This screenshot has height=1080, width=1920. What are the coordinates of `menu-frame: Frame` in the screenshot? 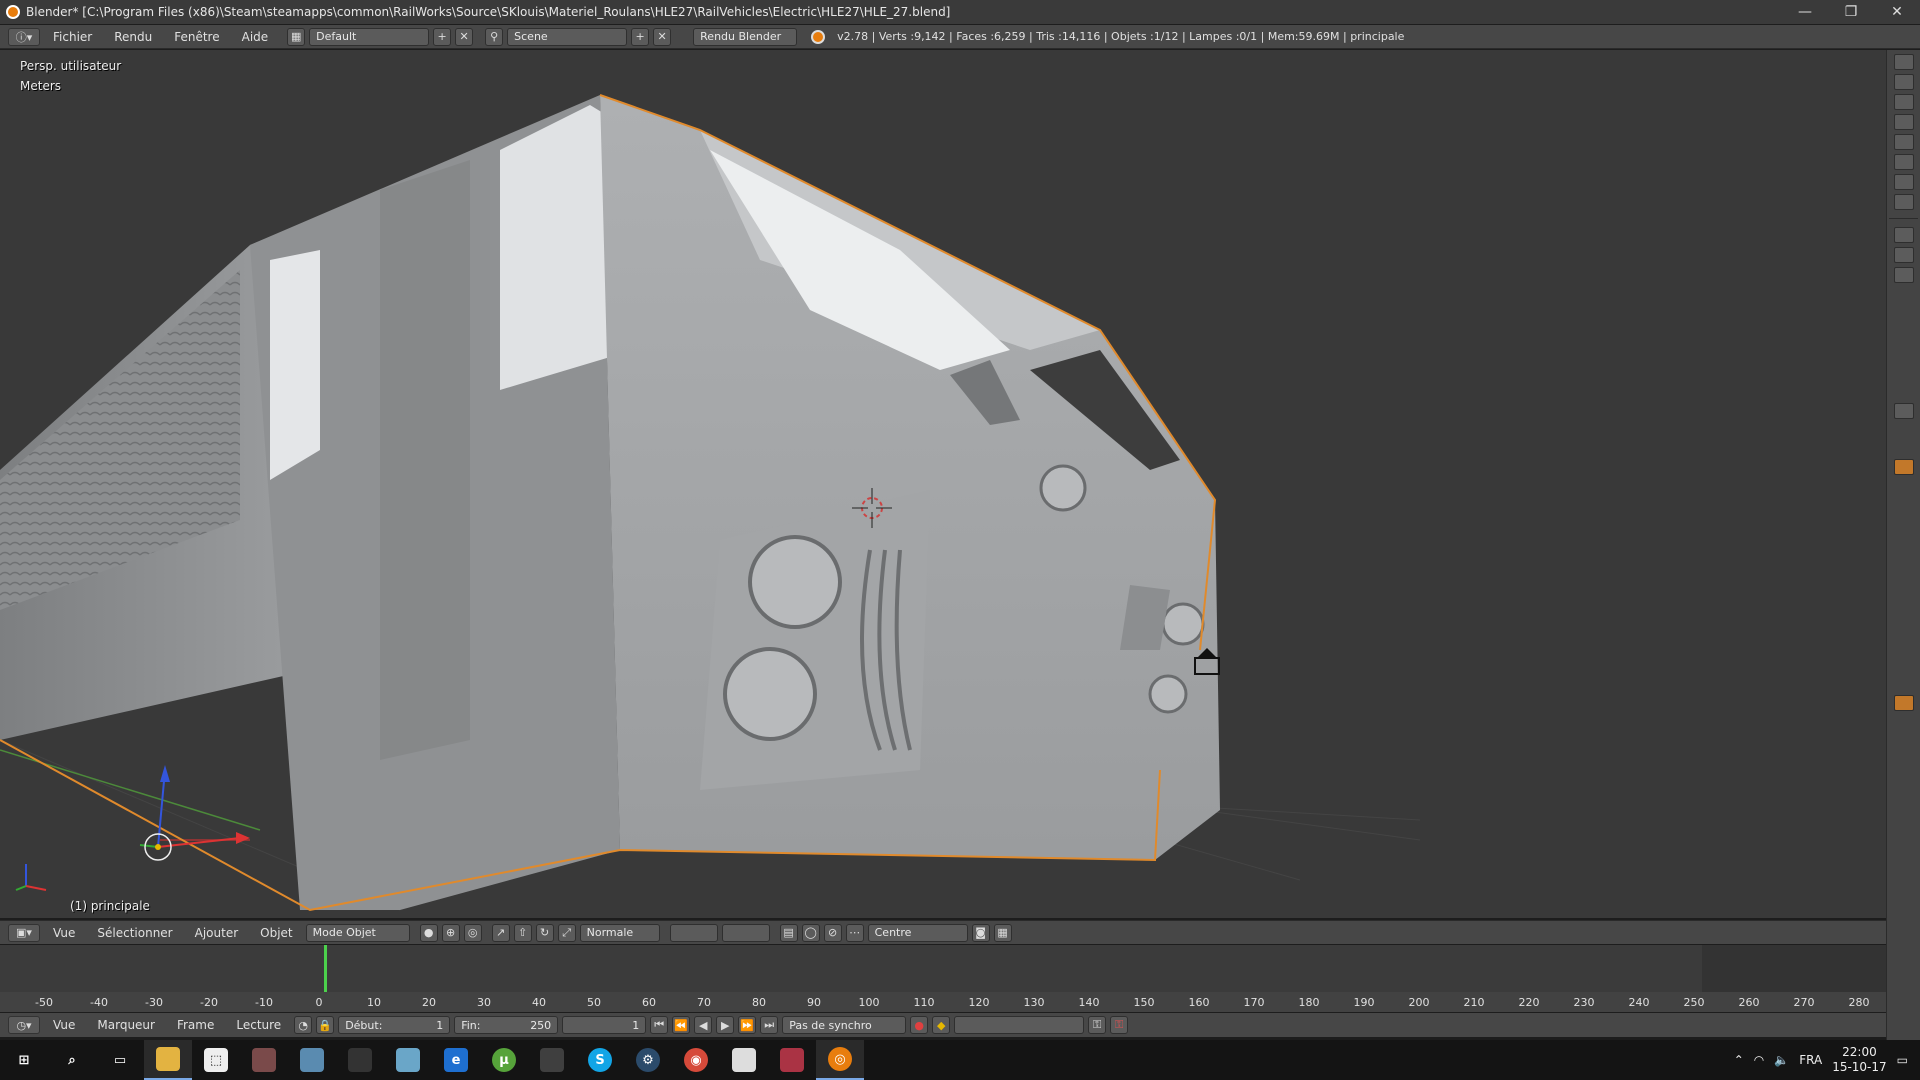 It's located at (195, 1025).